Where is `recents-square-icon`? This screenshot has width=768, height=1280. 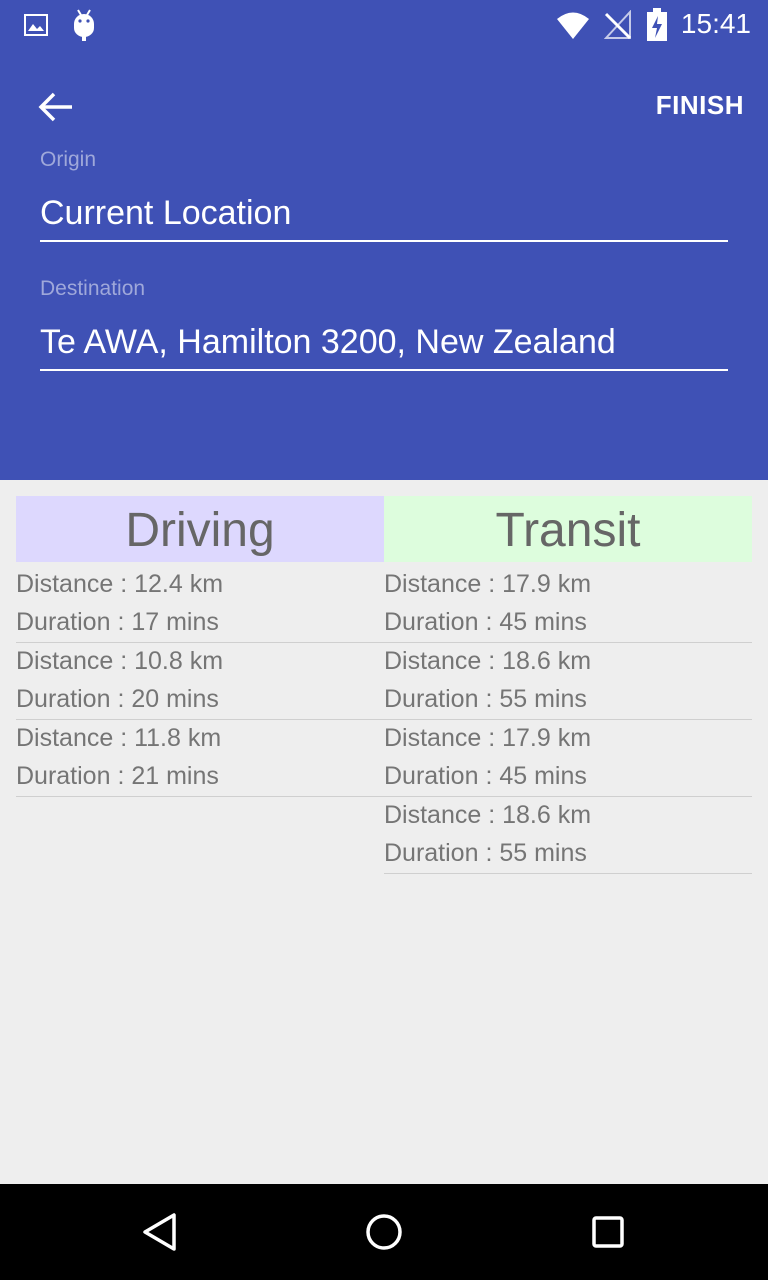 recents-square-icon is located at coordinates (608, 1232).